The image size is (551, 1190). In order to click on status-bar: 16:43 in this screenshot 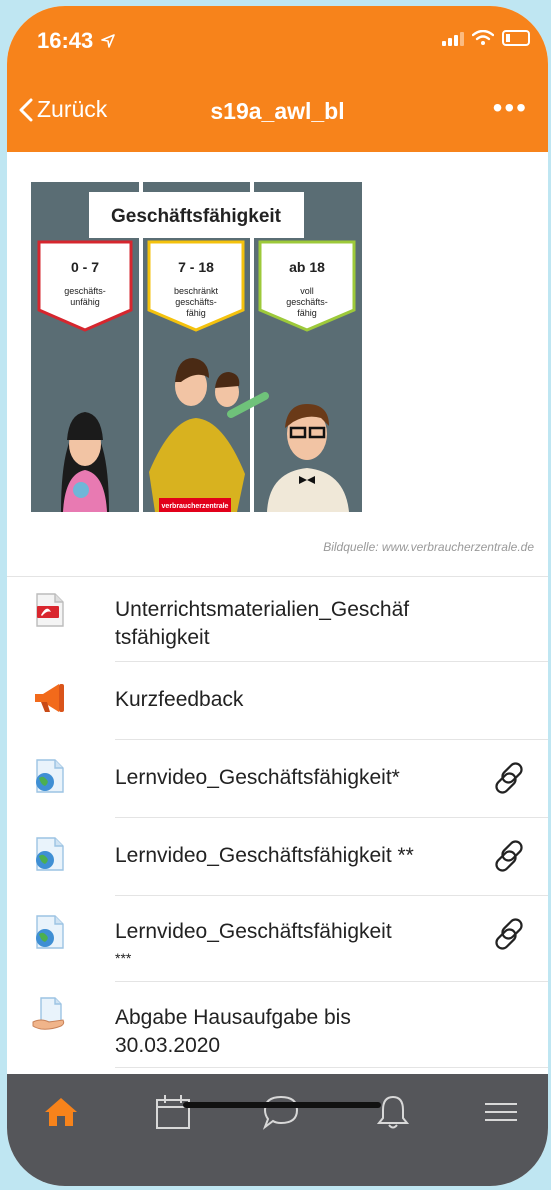, I will do `click(277, 39)`.